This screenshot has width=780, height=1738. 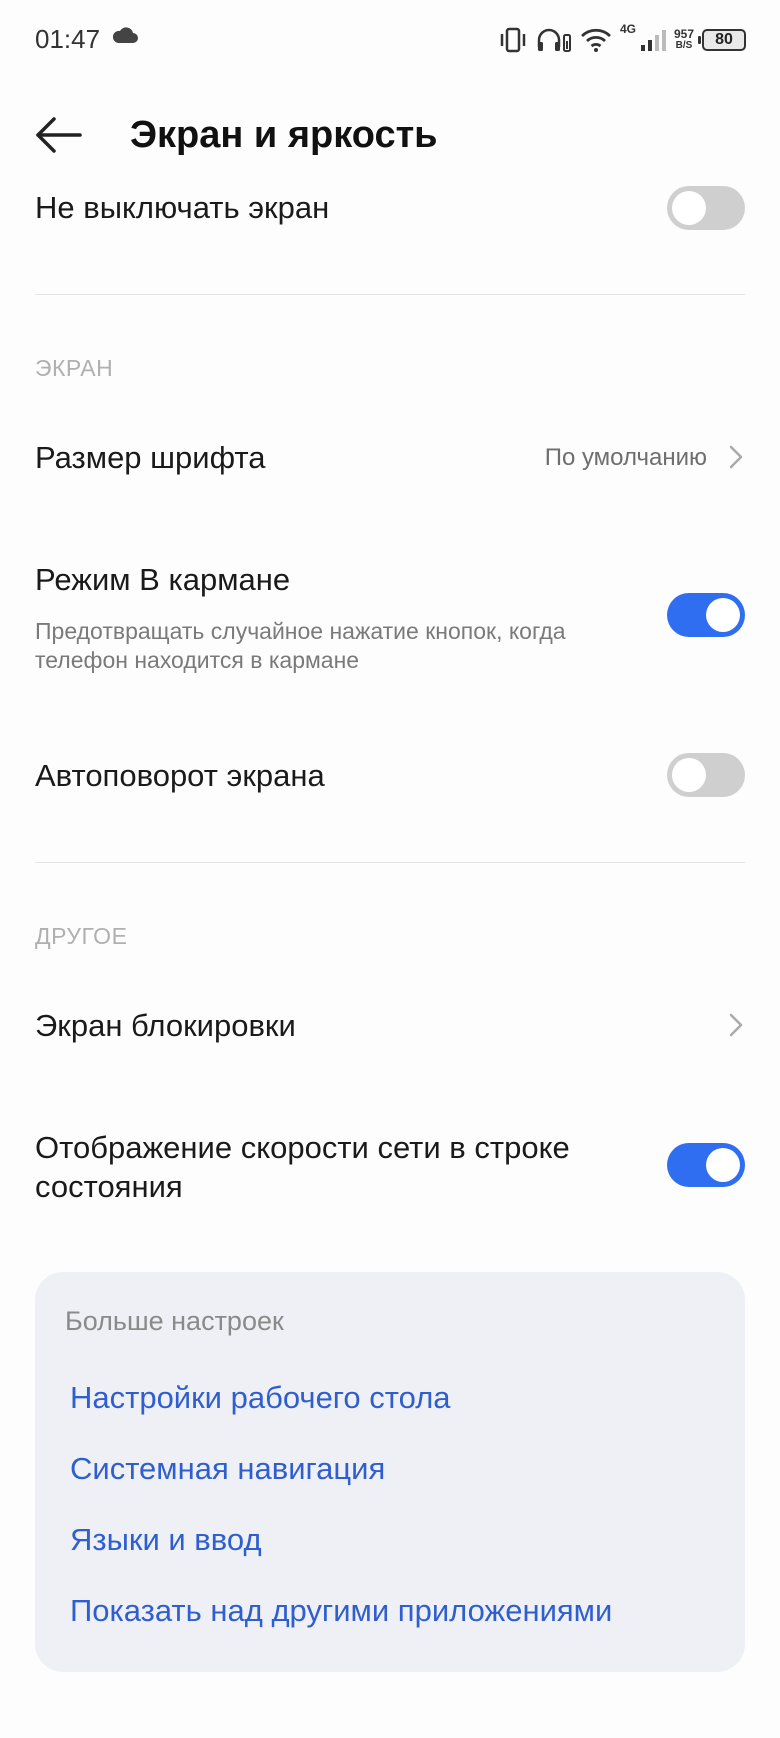 I want to click on network-speed-toggle, so click(x=706, y=1165).